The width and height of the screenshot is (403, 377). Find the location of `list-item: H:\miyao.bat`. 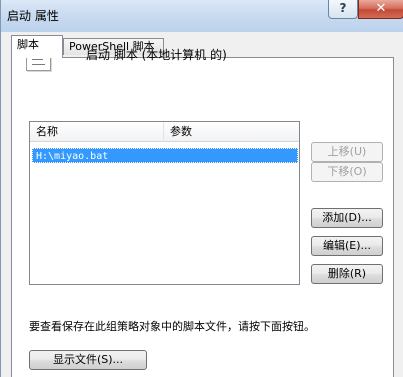

list-item: H:\miyao.bat is located at coordinates (165, 155).